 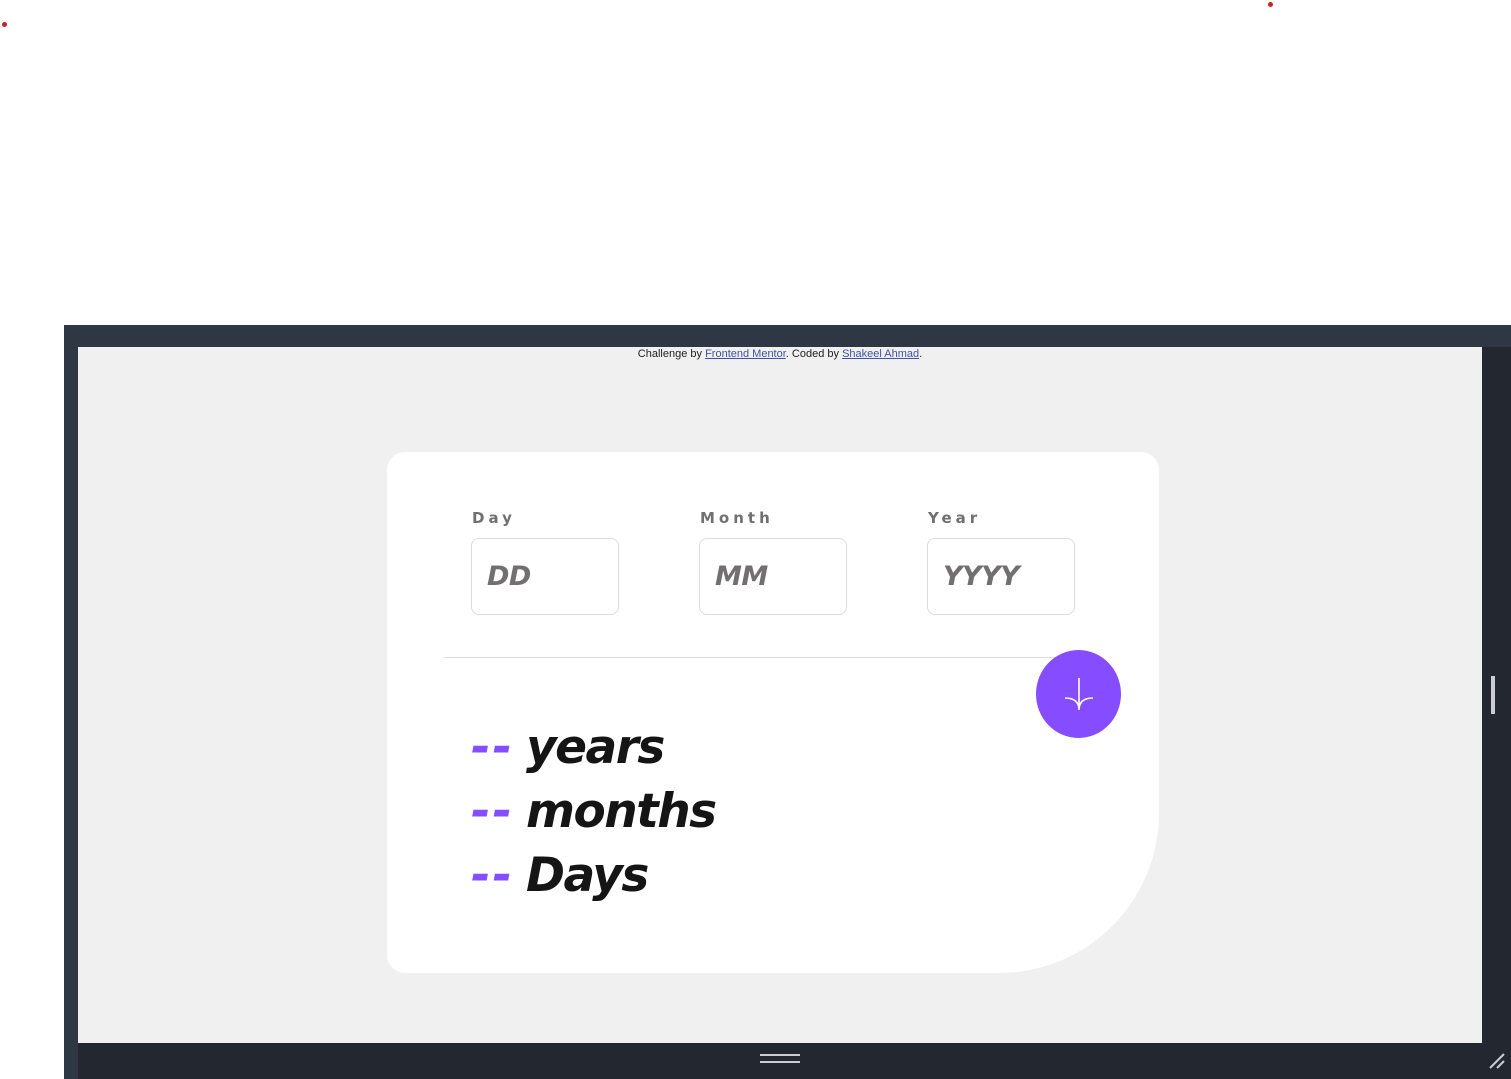 What do you see at coordinates (587, 875) in the screenshot?
I see `days-unit: Days` at bounding box center [587, 875].